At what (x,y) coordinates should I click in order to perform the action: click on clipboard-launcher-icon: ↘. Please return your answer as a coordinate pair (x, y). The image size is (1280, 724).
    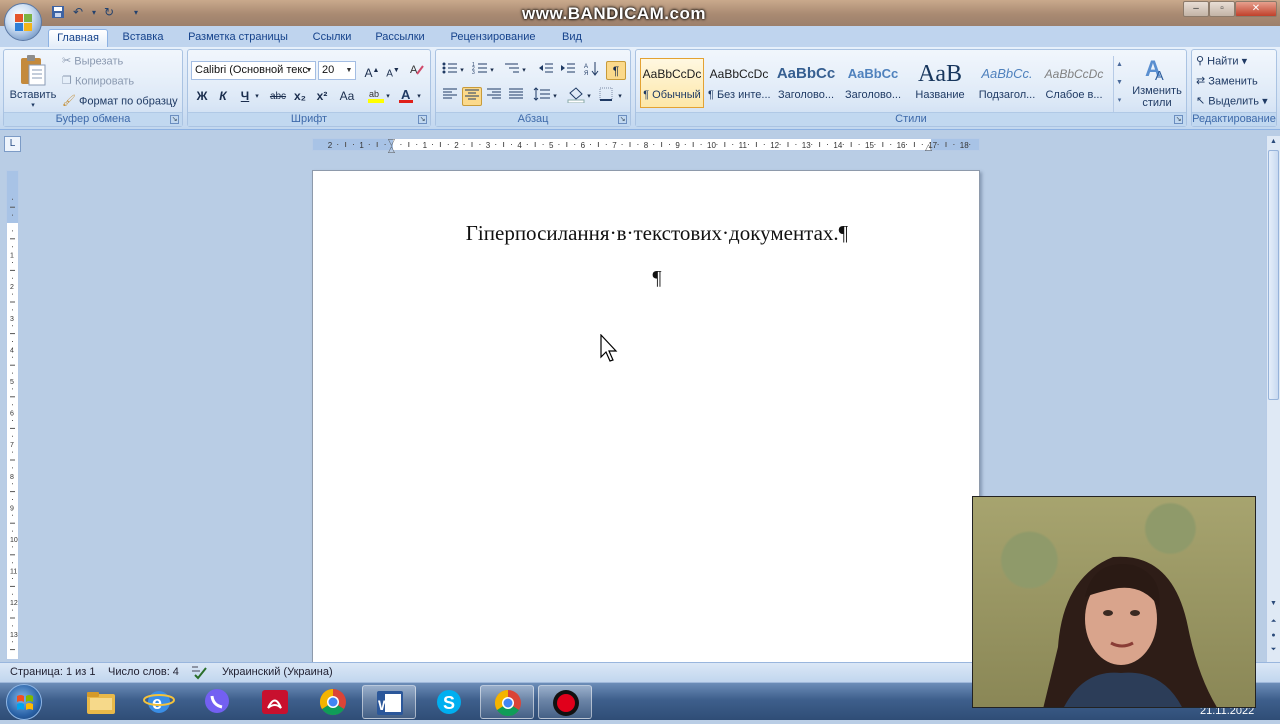
    Looking at the image, I should click on (174, 119).